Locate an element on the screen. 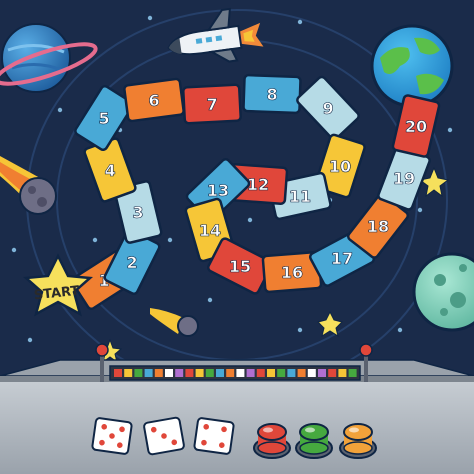 Image resolution: width=474 pixels, height=474 pixels. board-tile-number: 3 is located at coordinates (137, 212).